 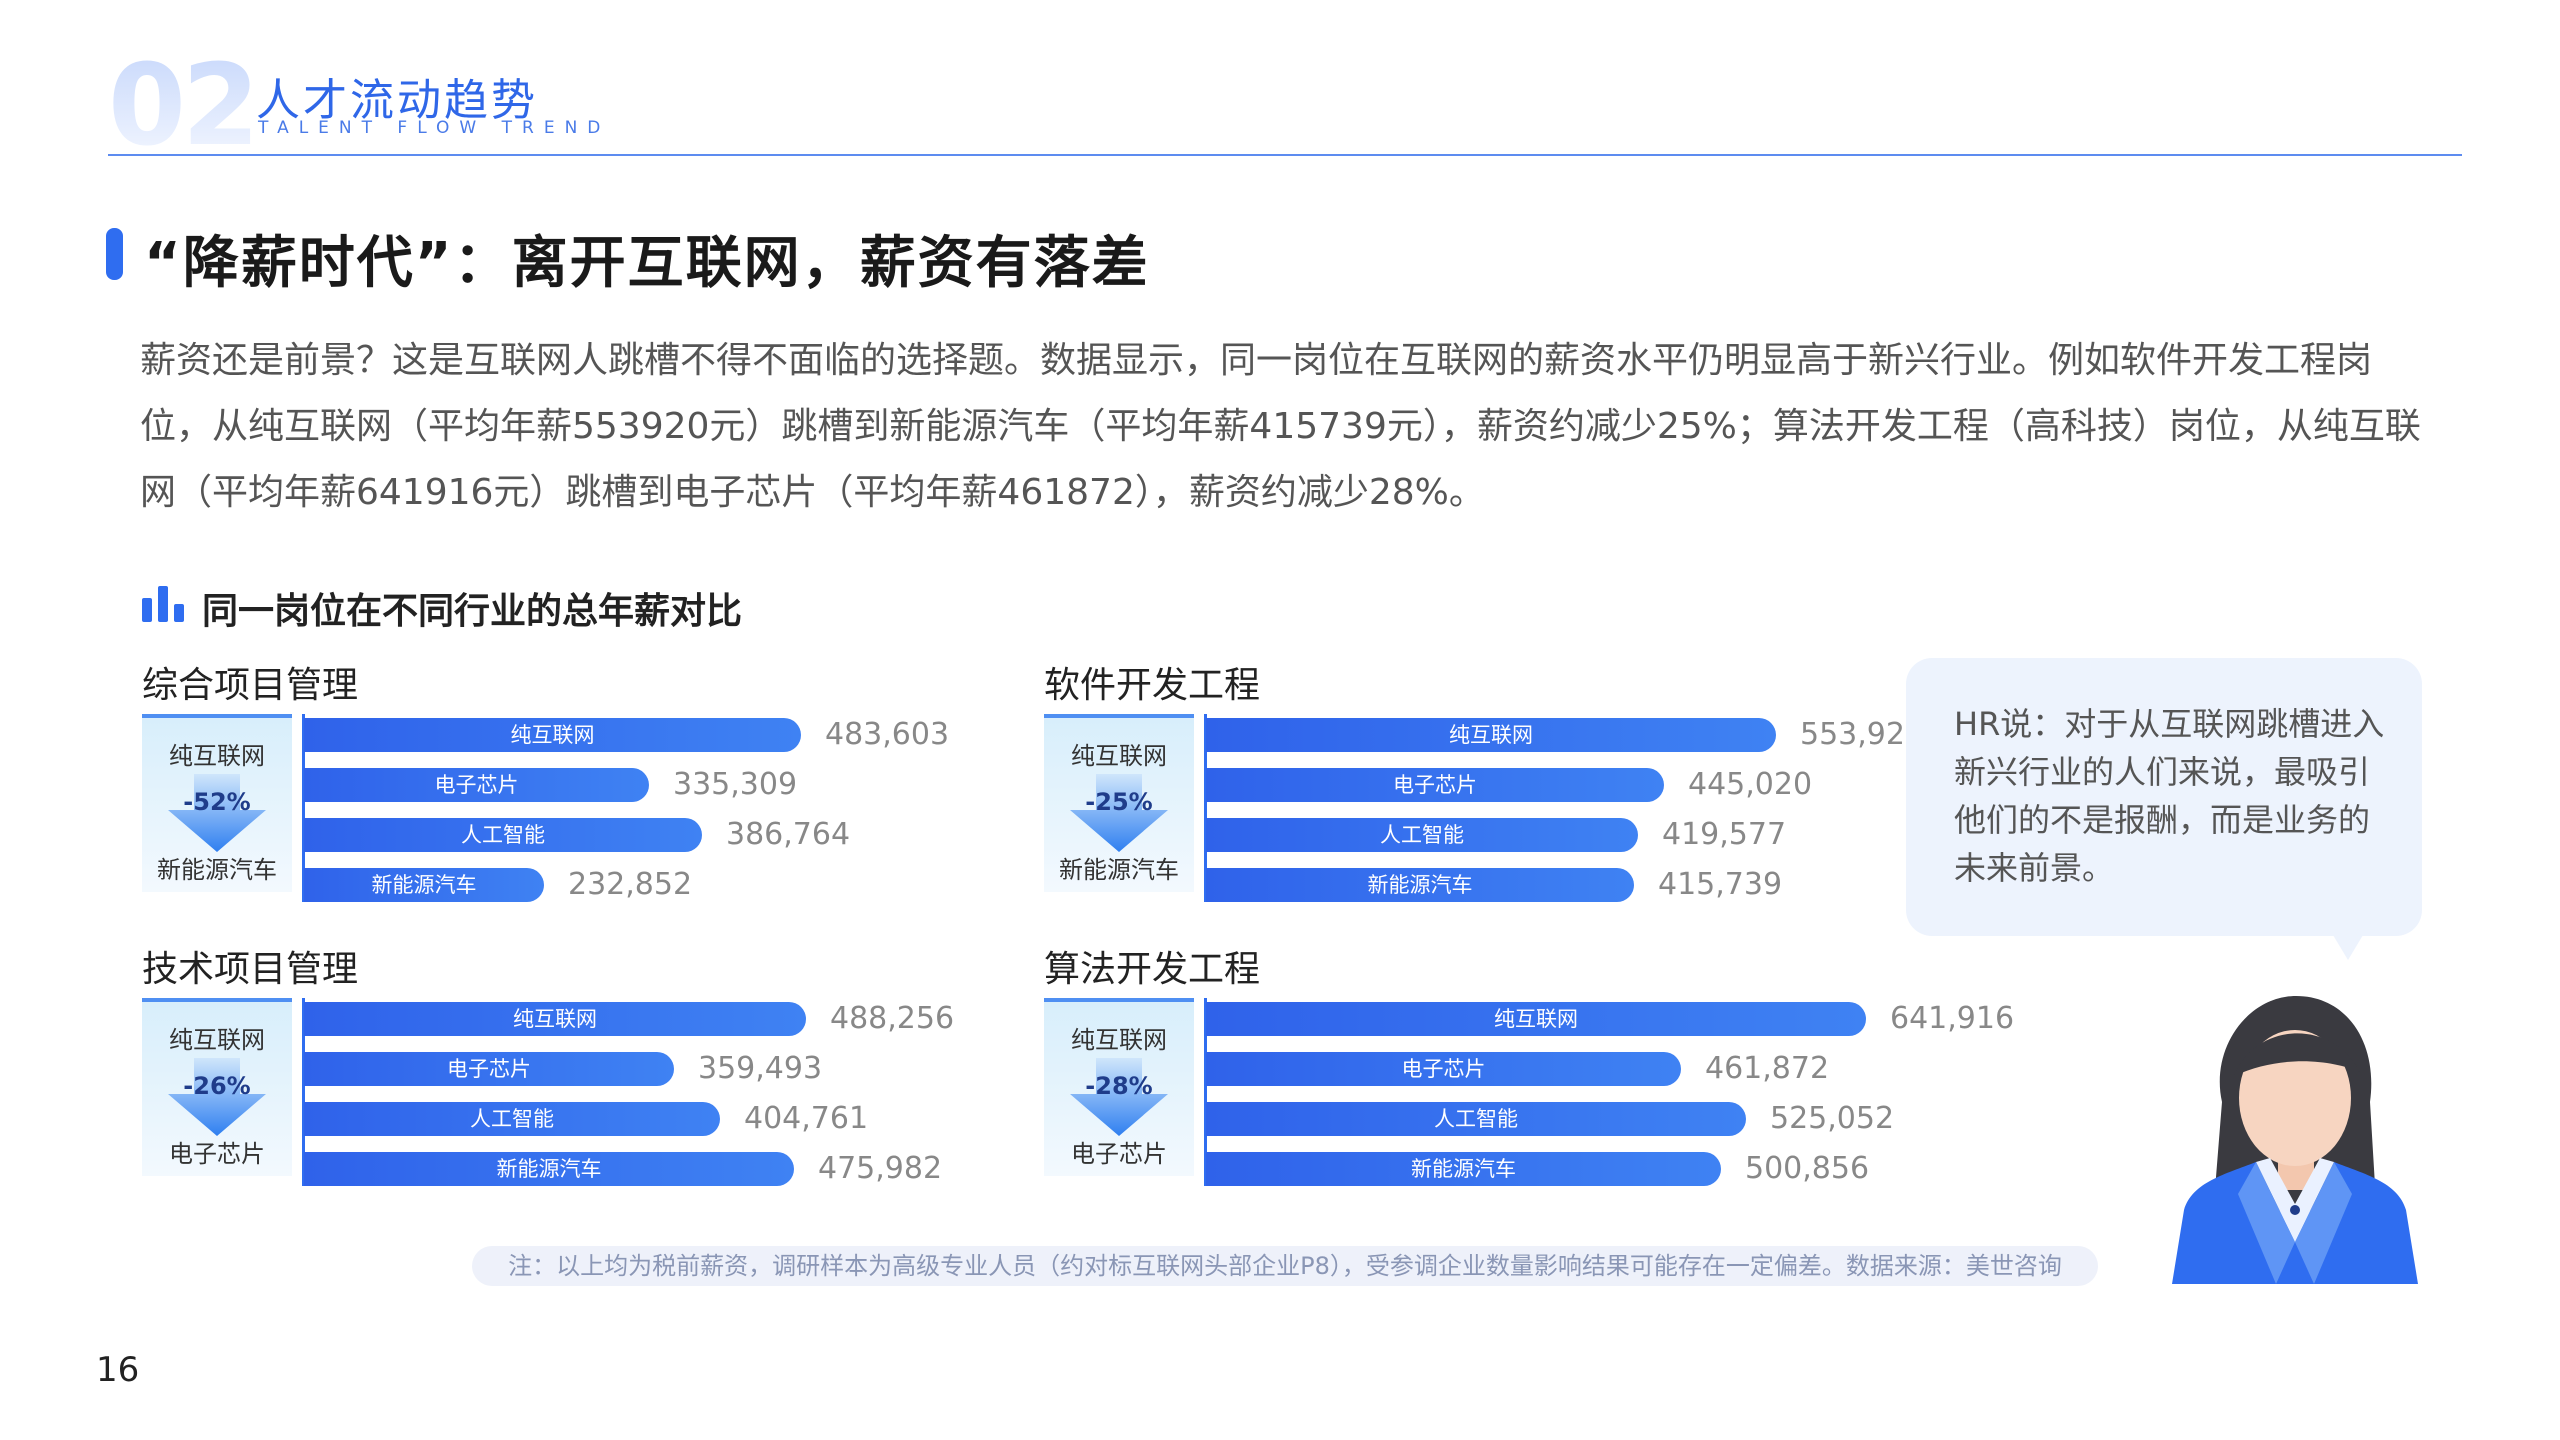 I want to click on comparison-change: -26%, so click(x=217, y=1086).